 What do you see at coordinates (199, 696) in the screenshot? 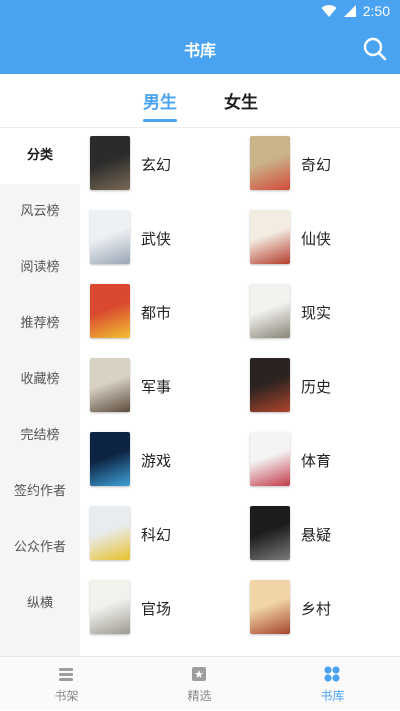
I see `nav-featured-label: 精选` at bounding box center [199, 696].